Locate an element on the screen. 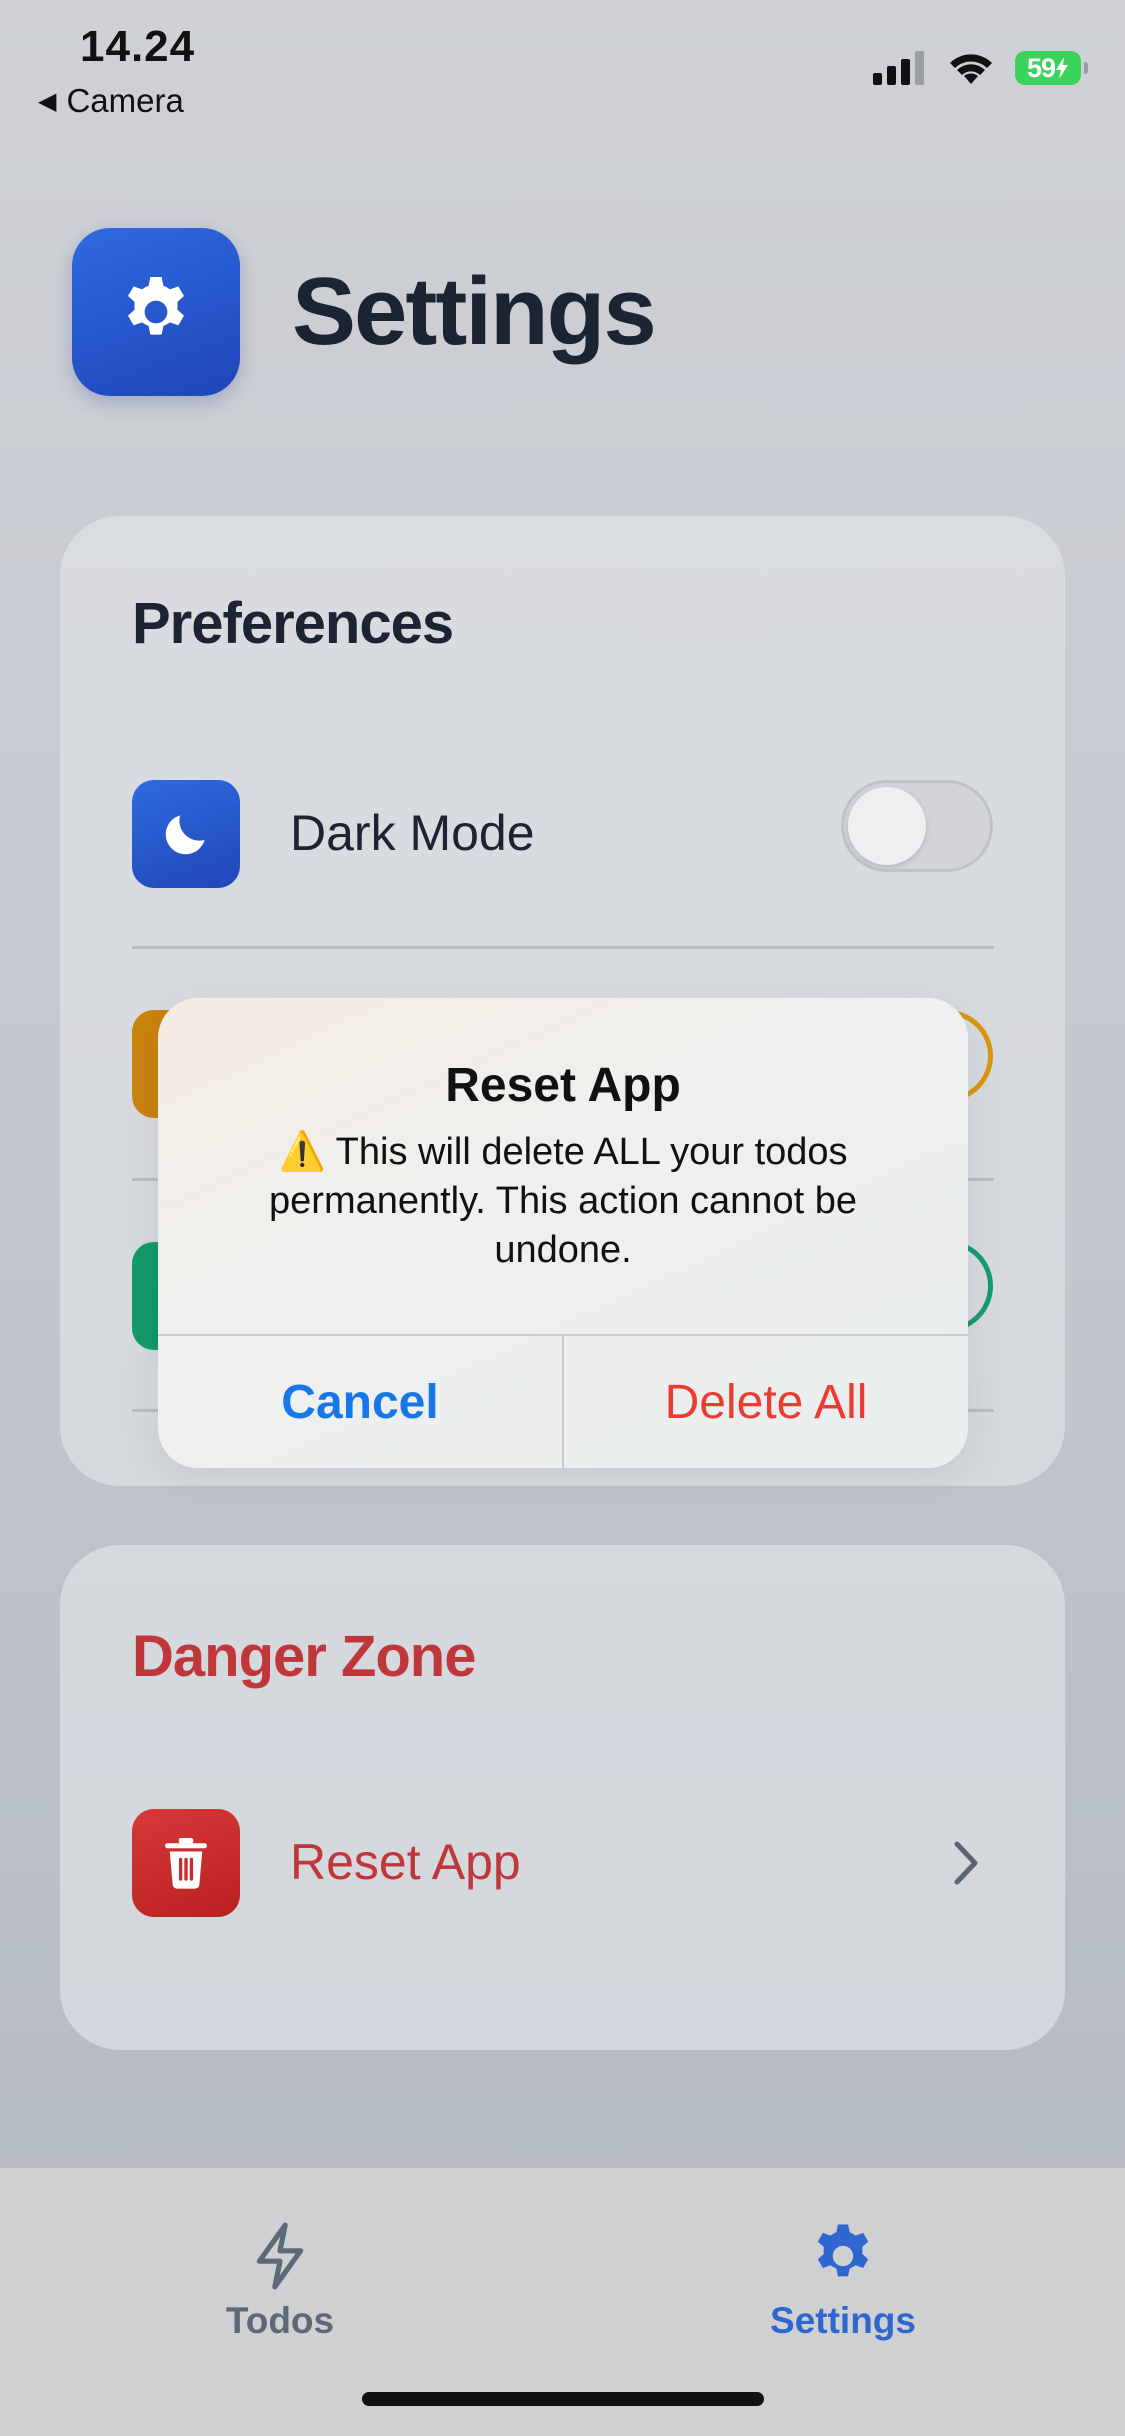  row-divider is located at coordinates (563, 947).